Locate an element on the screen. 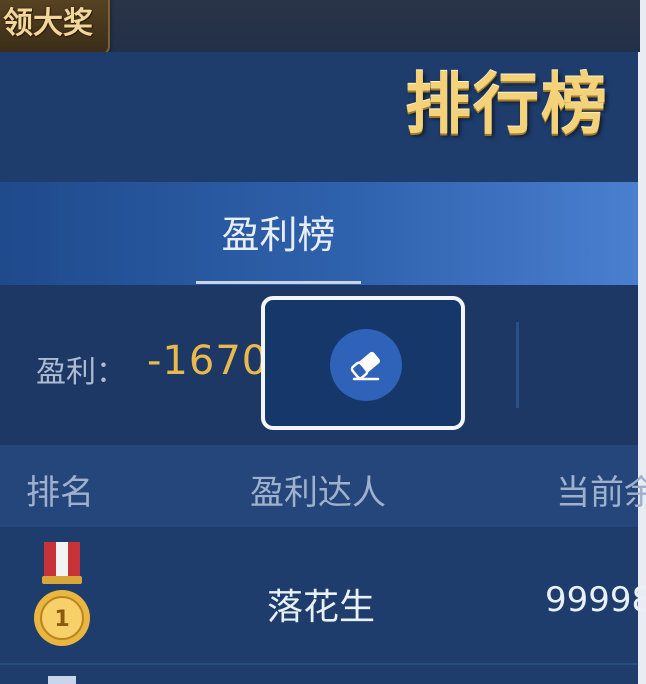  silver-medal-icon is located at coordinates (62, 680).